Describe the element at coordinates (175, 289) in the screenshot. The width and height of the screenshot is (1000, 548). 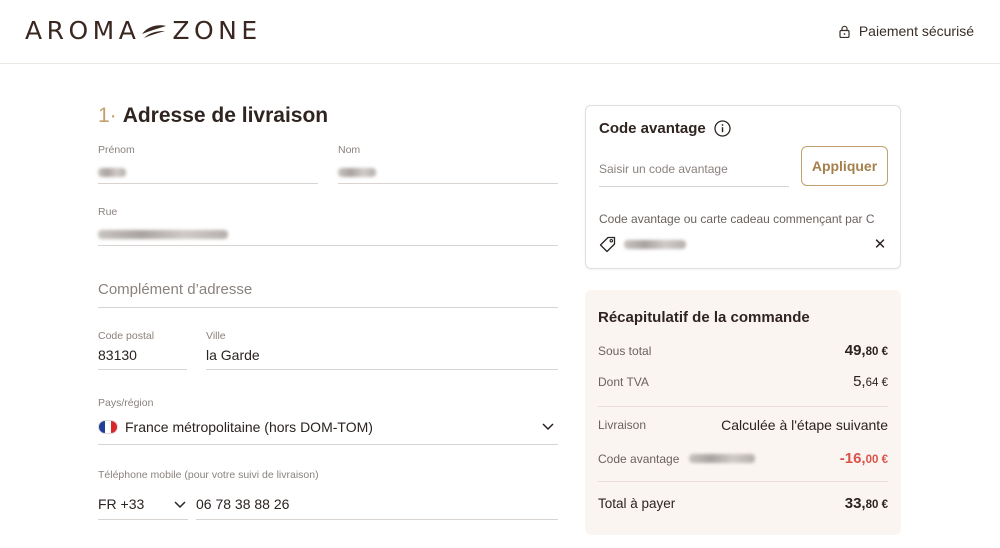
I see `address-complement-placeholder: Complément d’adresse` at that location.